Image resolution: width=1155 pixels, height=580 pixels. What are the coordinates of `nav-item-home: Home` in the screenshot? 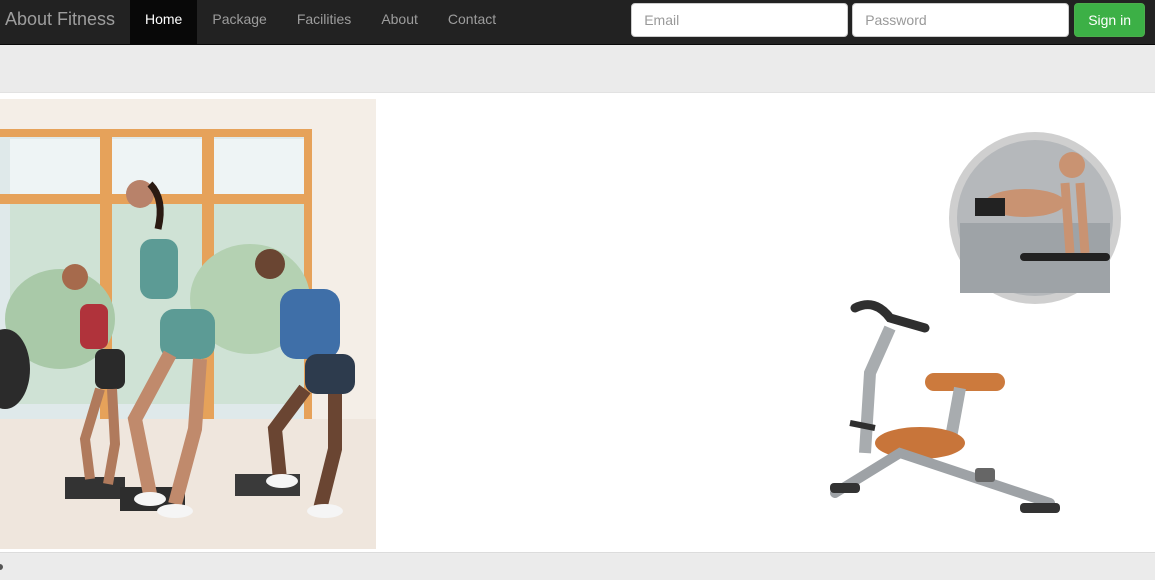 It's located at (164, 22).